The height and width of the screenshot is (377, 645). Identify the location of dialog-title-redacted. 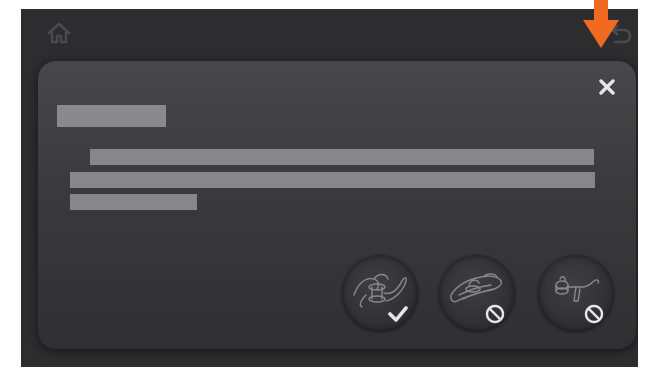
(111, 116).